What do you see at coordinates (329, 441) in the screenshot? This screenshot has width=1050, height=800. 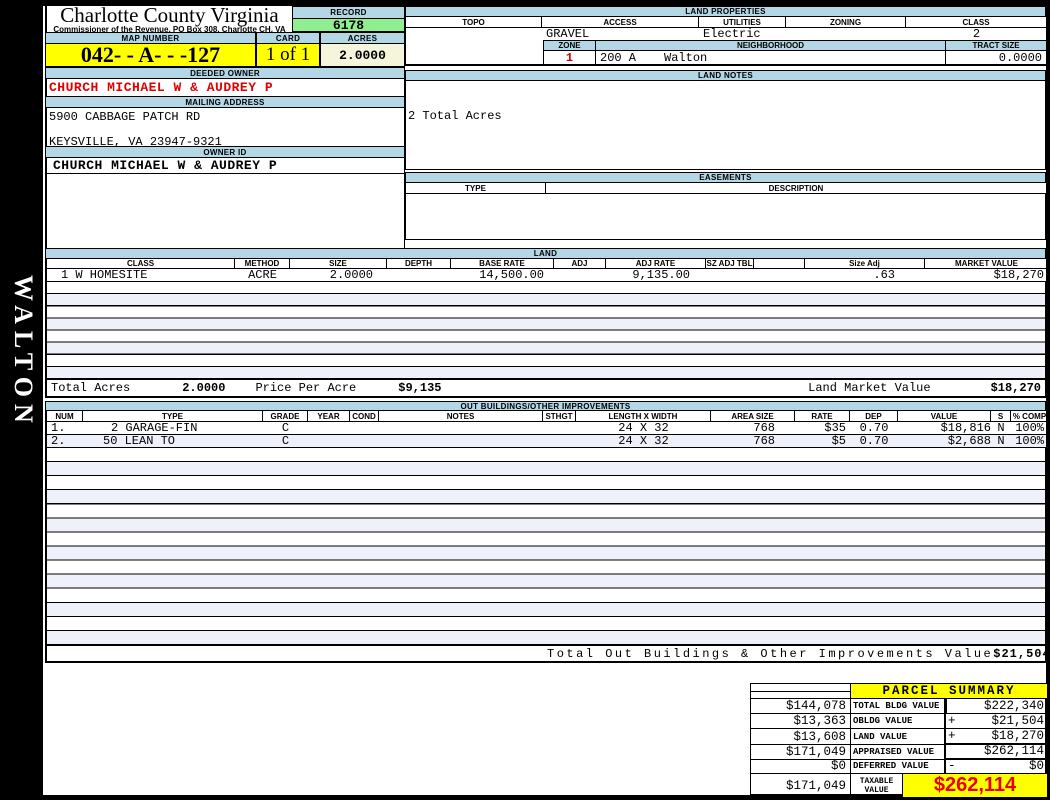 I see `ob-year` at bounding box center [329, 441].